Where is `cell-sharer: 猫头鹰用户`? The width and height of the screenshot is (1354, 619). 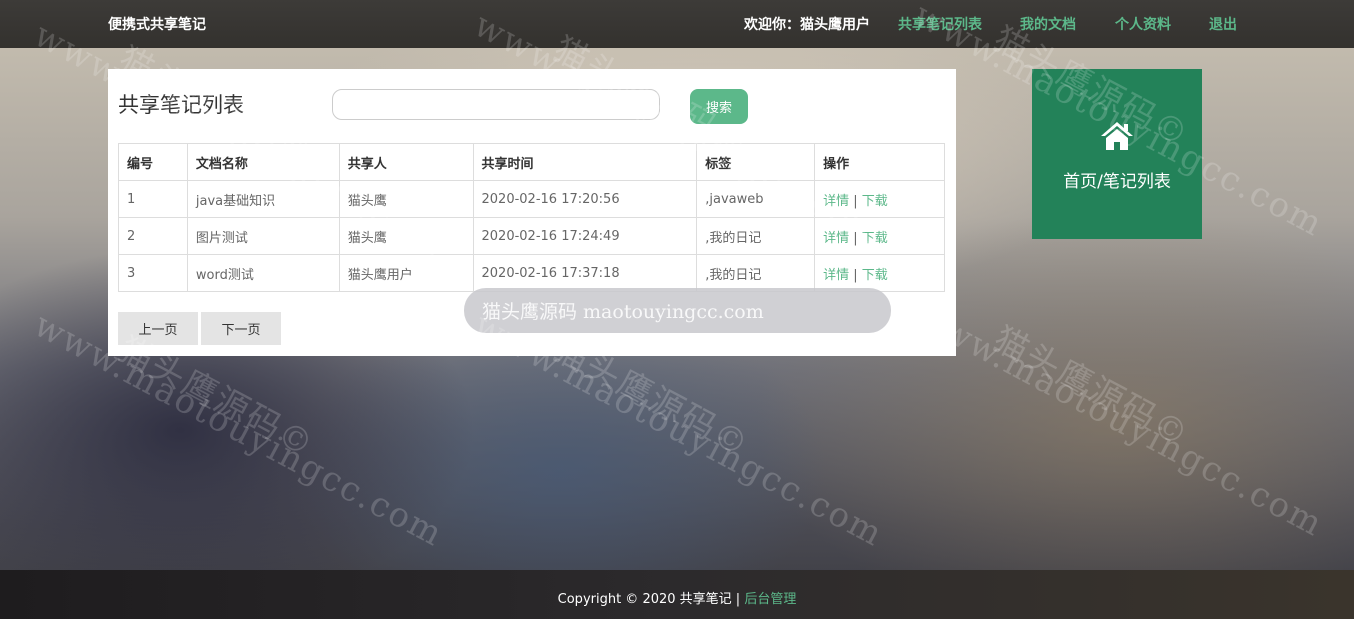
cell-sharer: 猫头鹰用户 is located at coordinates (406, 273).